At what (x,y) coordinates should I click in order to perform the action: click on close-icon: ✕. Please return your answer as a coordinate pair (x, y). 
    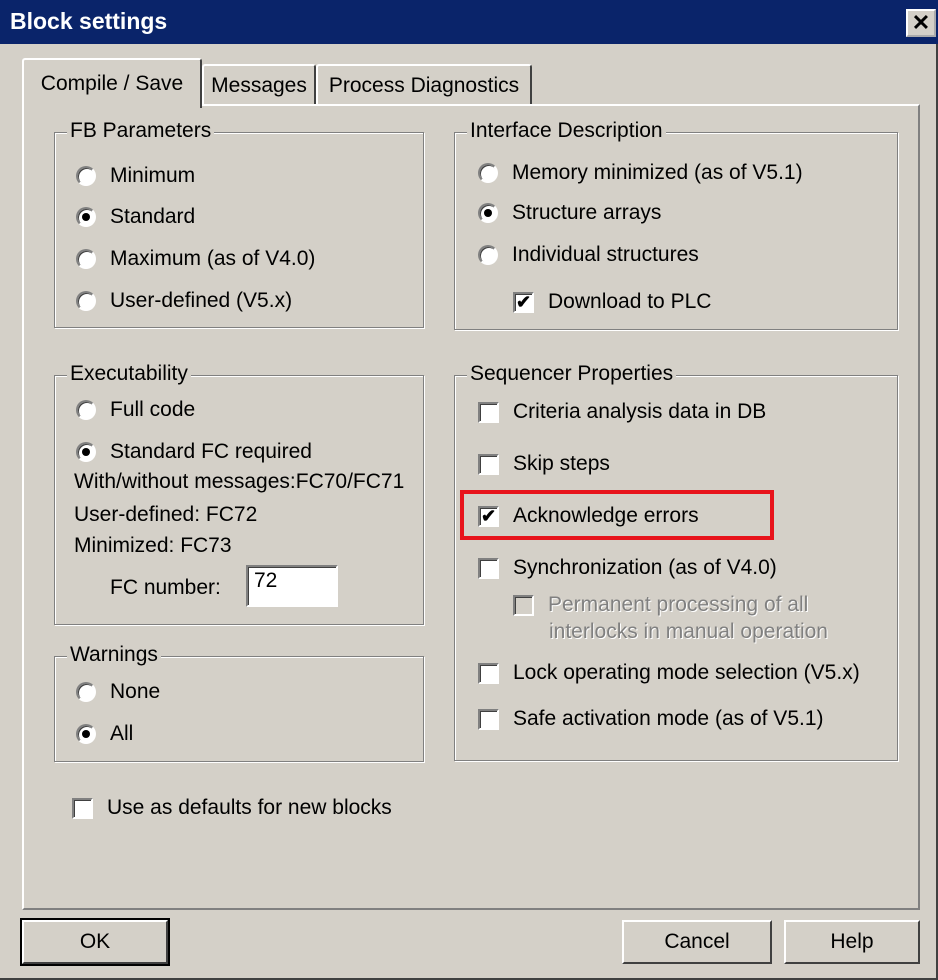
    Looking at the image, I should click on (921, 22).